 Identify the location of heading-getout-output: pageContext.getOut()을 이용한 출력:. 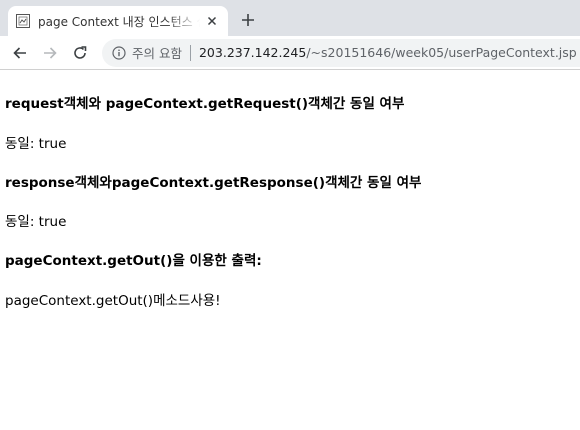
(133, 261).